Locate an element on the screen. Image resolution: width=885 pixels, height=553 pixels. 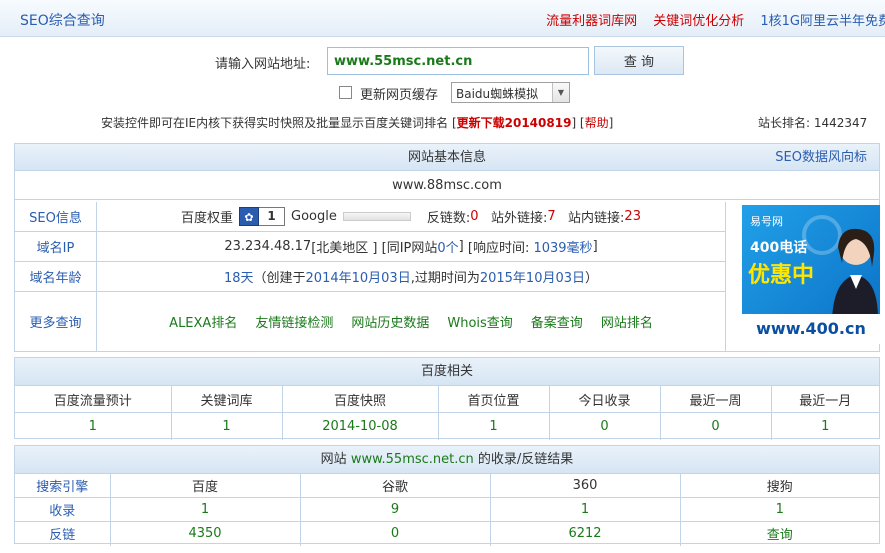
baidu-snapshot-value: 2014-10-08 is located at coordinates (360, 426).